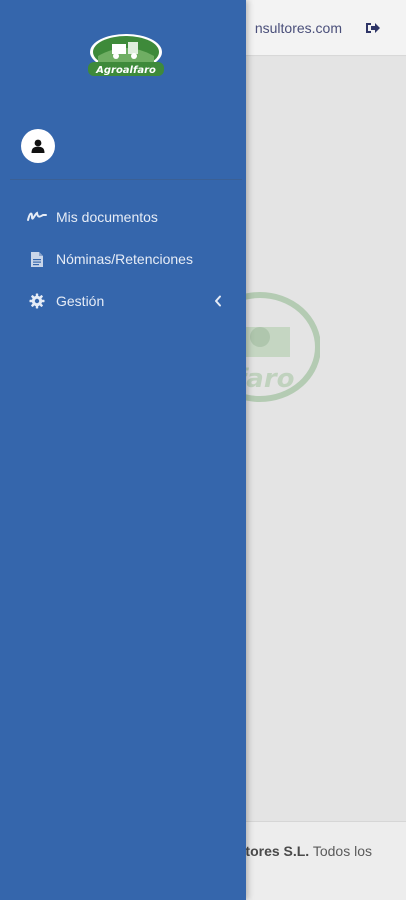 This screenshot has width=406, height=900. Describe the element at coordinates (80, 301) in the screenshot. I see `menu-item-label: Gestión` at that location.